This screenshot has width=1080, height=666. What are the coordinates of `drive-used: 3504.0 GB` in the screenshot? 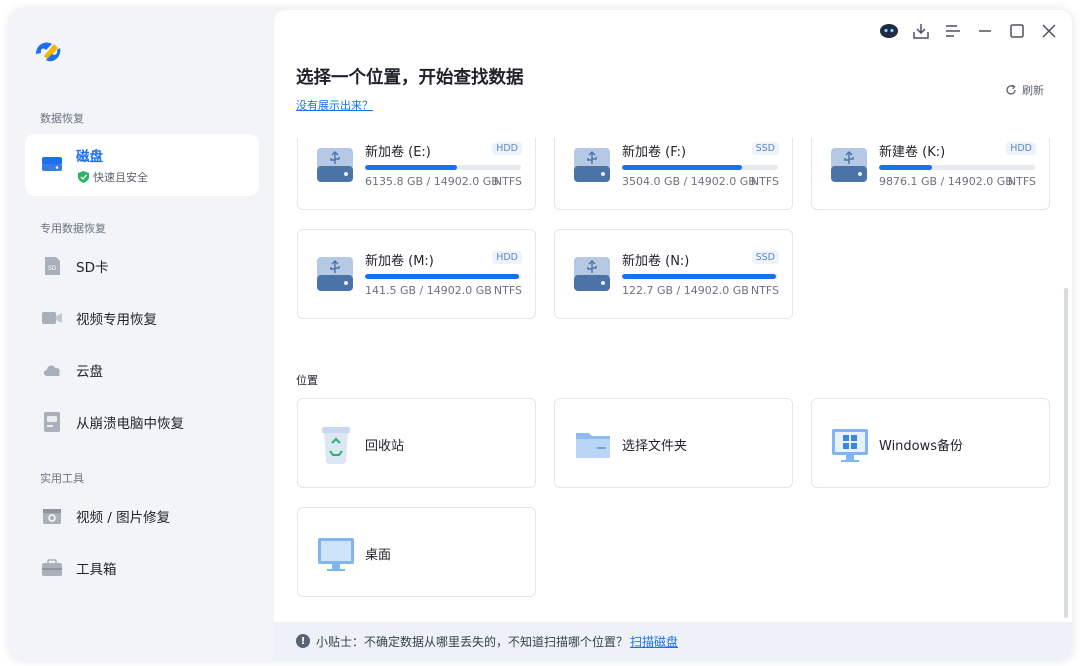 It's located at (651, 181).